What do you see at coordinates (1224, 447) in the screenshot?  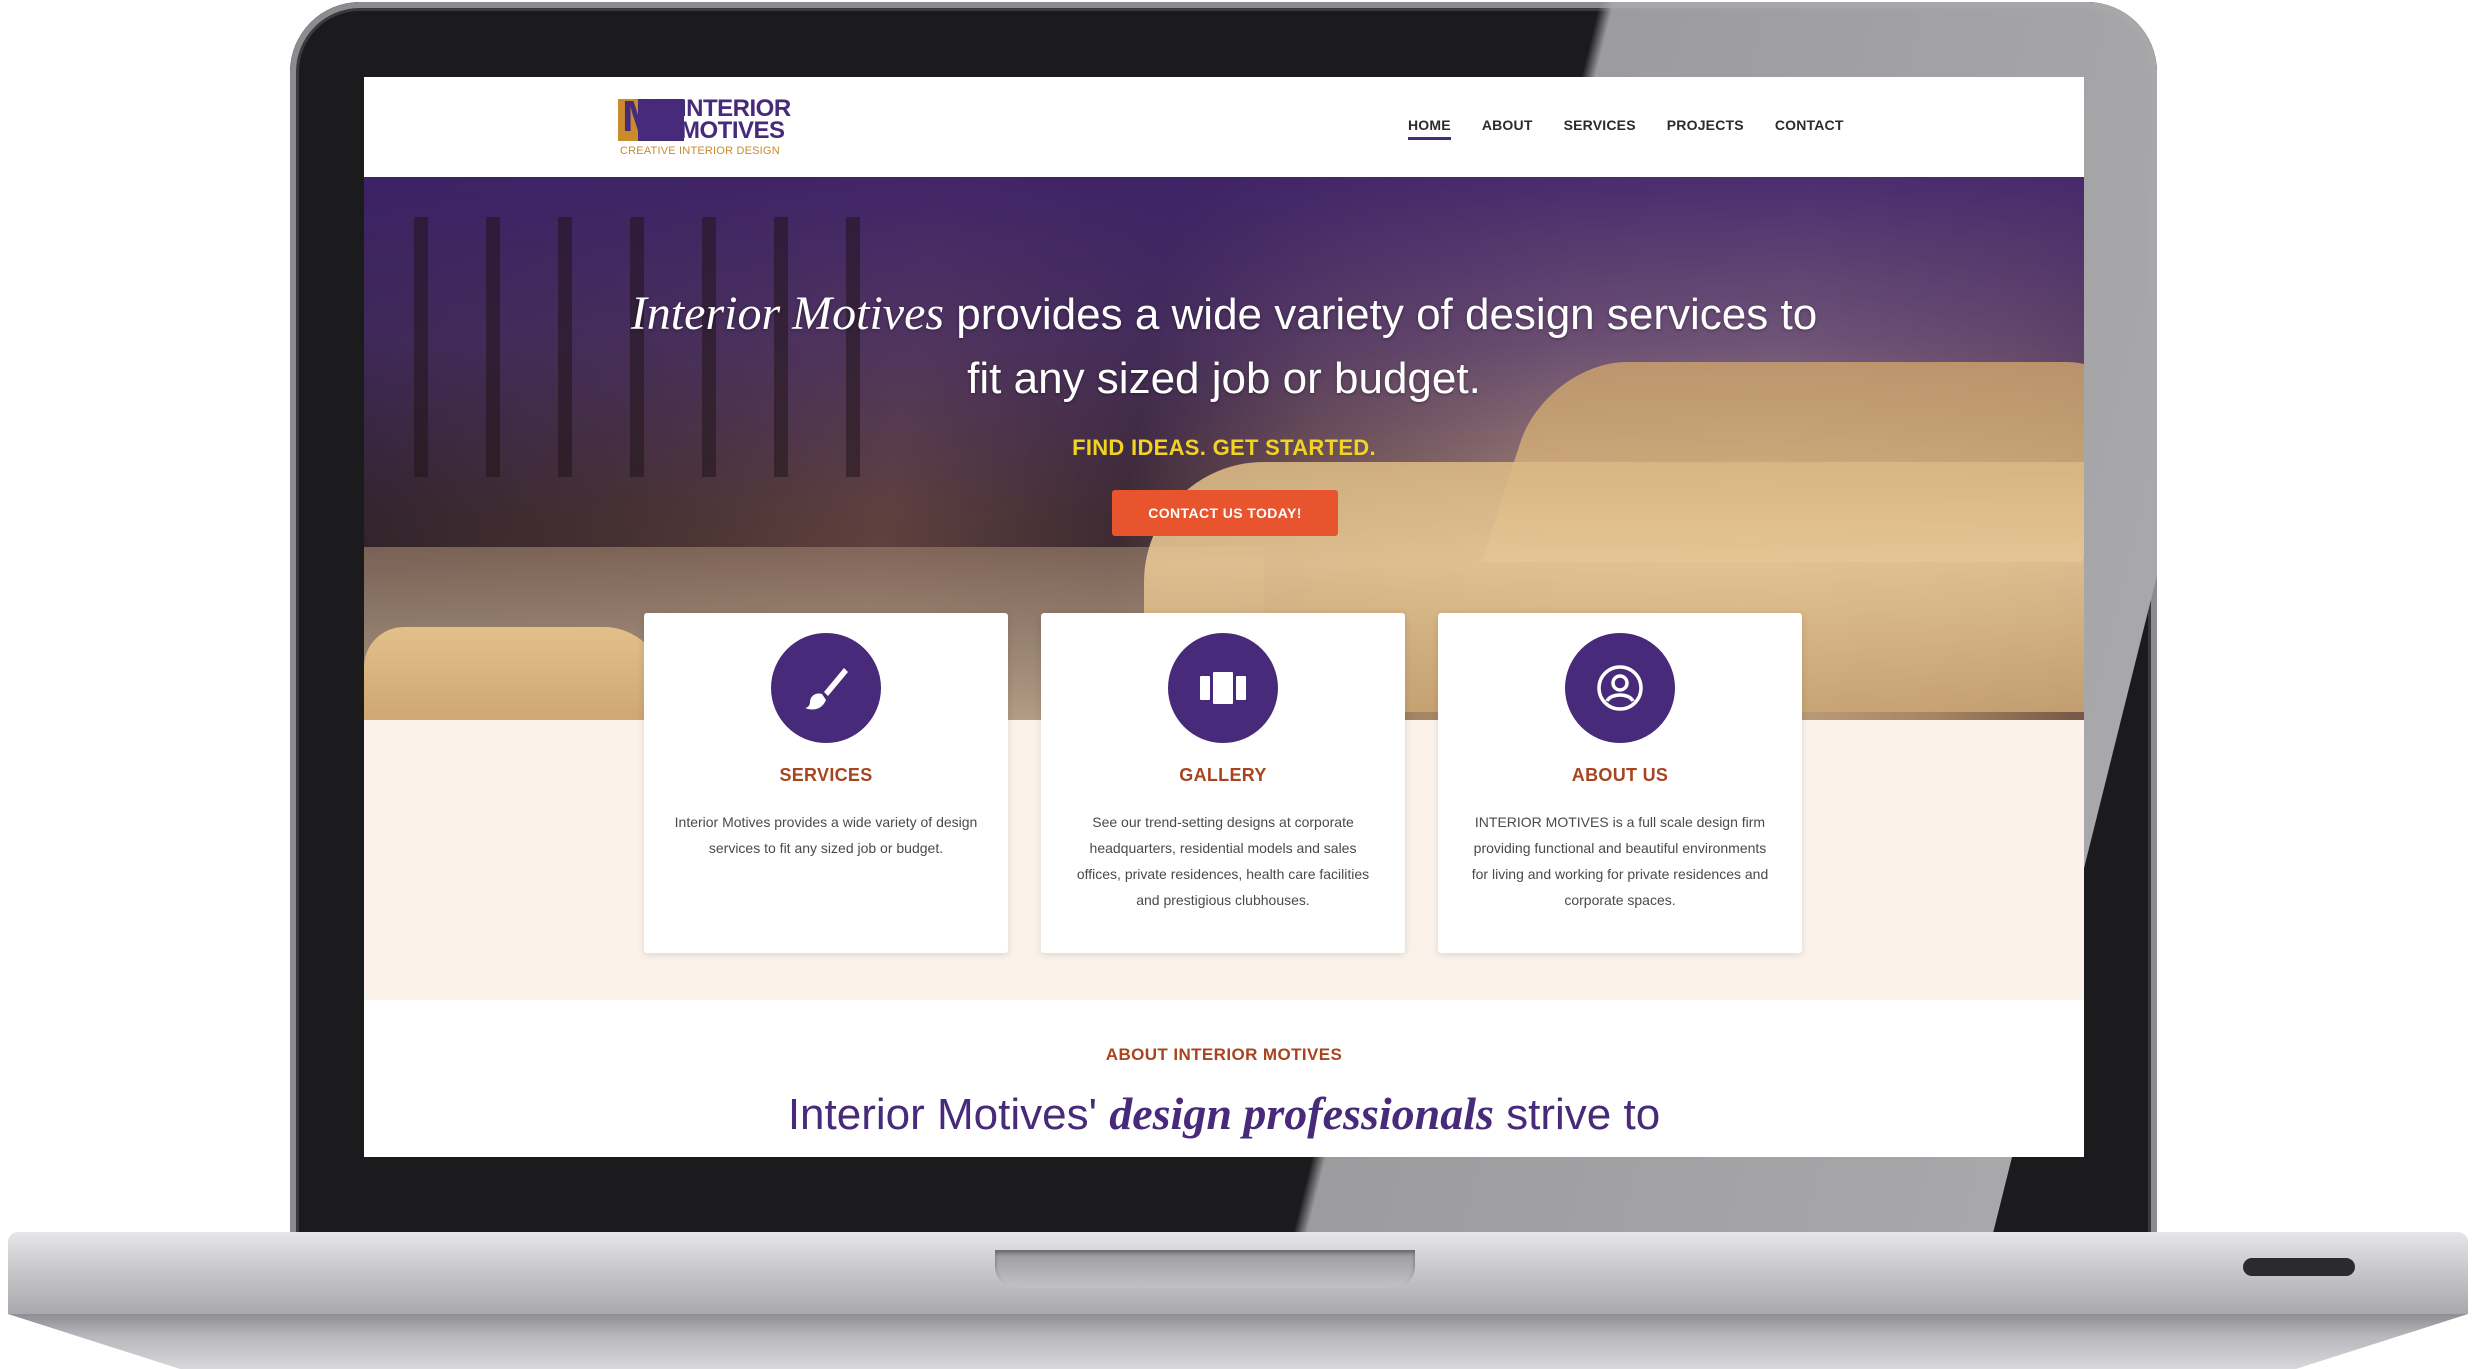 I see `hero-subtitle: FIND IDEAS. GET STARTED.` at bounding box center [1224, 447].